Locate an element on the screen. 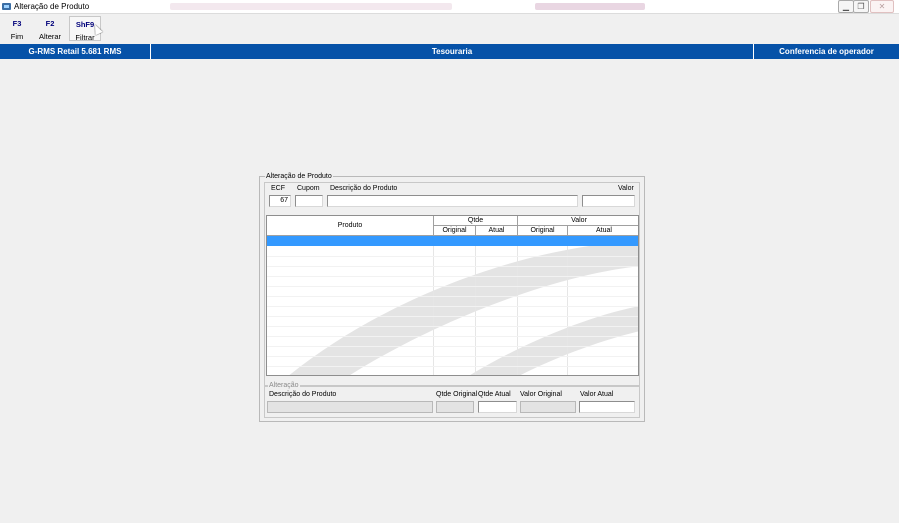 This screenshot has width=899, height=523. qtde-atual-label: Qtde Atual is located at coordinates (494, 394).